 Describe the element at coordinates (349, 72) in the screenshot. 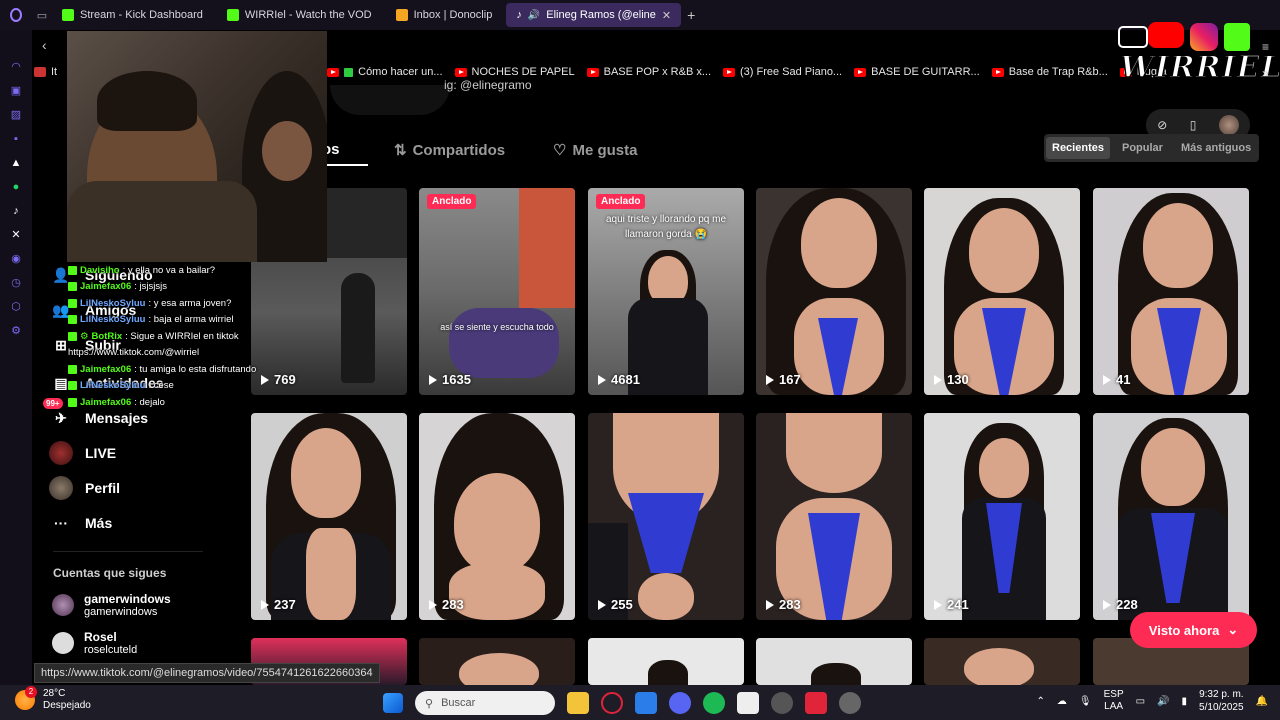

I see `checkbox-icon` at that location.